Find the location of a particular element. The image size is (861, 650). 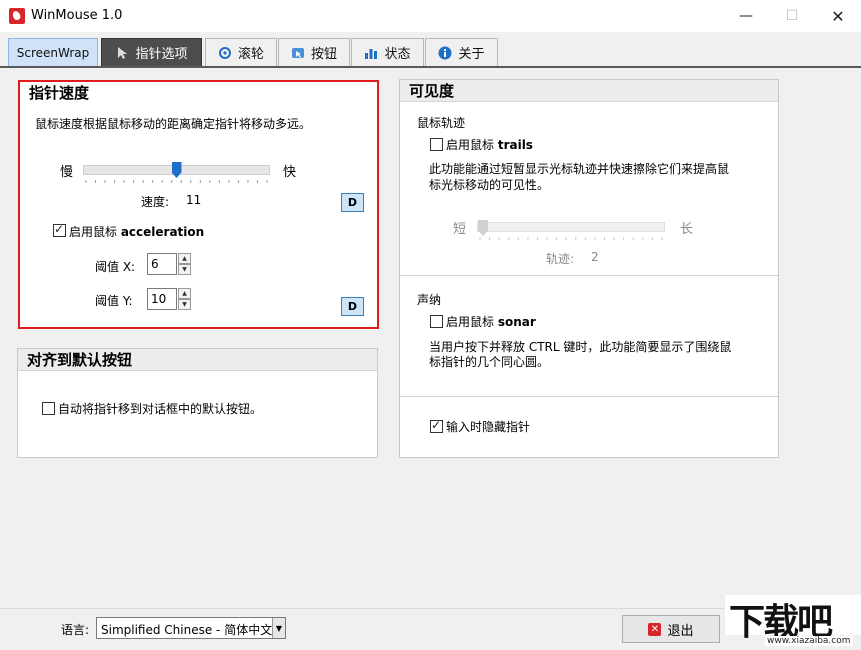

acceleration-label-text: 启用鼠标 acceleration is located at coordinates (136, 232).